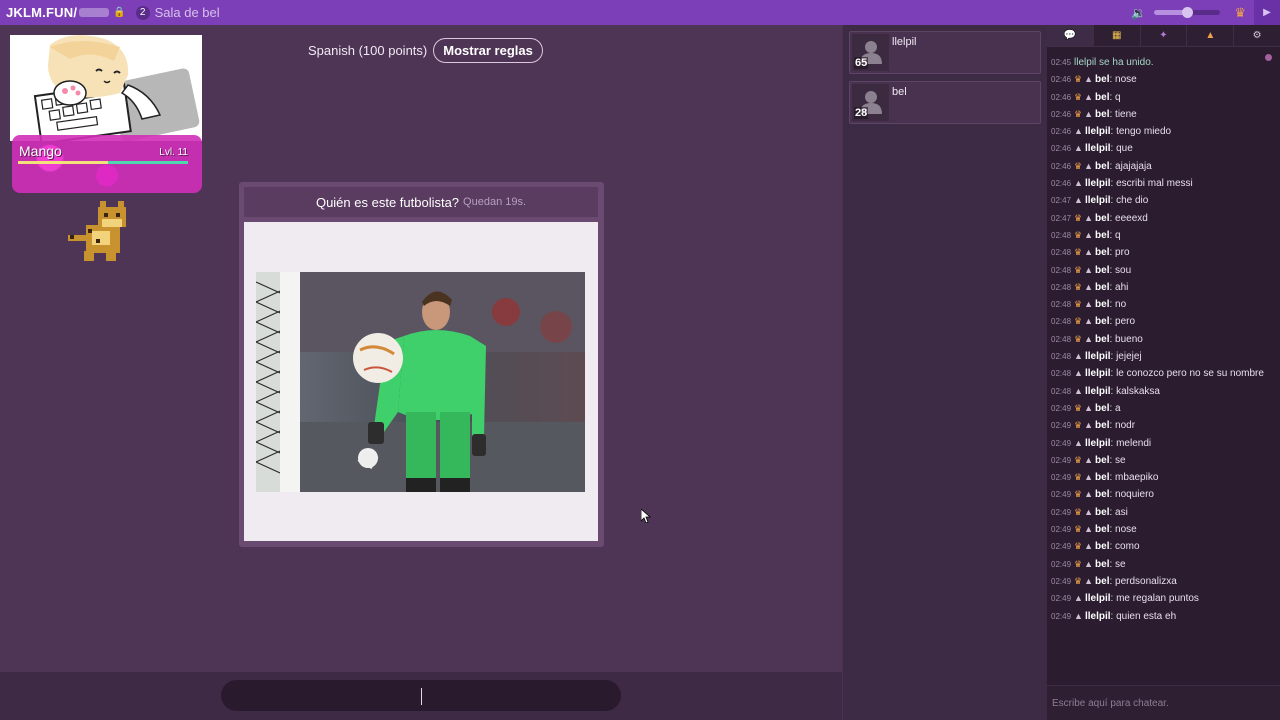  What do you see at coordinates (421, 696) in the screenshot?
I see `text-caret` at bounding box center [421, 696].